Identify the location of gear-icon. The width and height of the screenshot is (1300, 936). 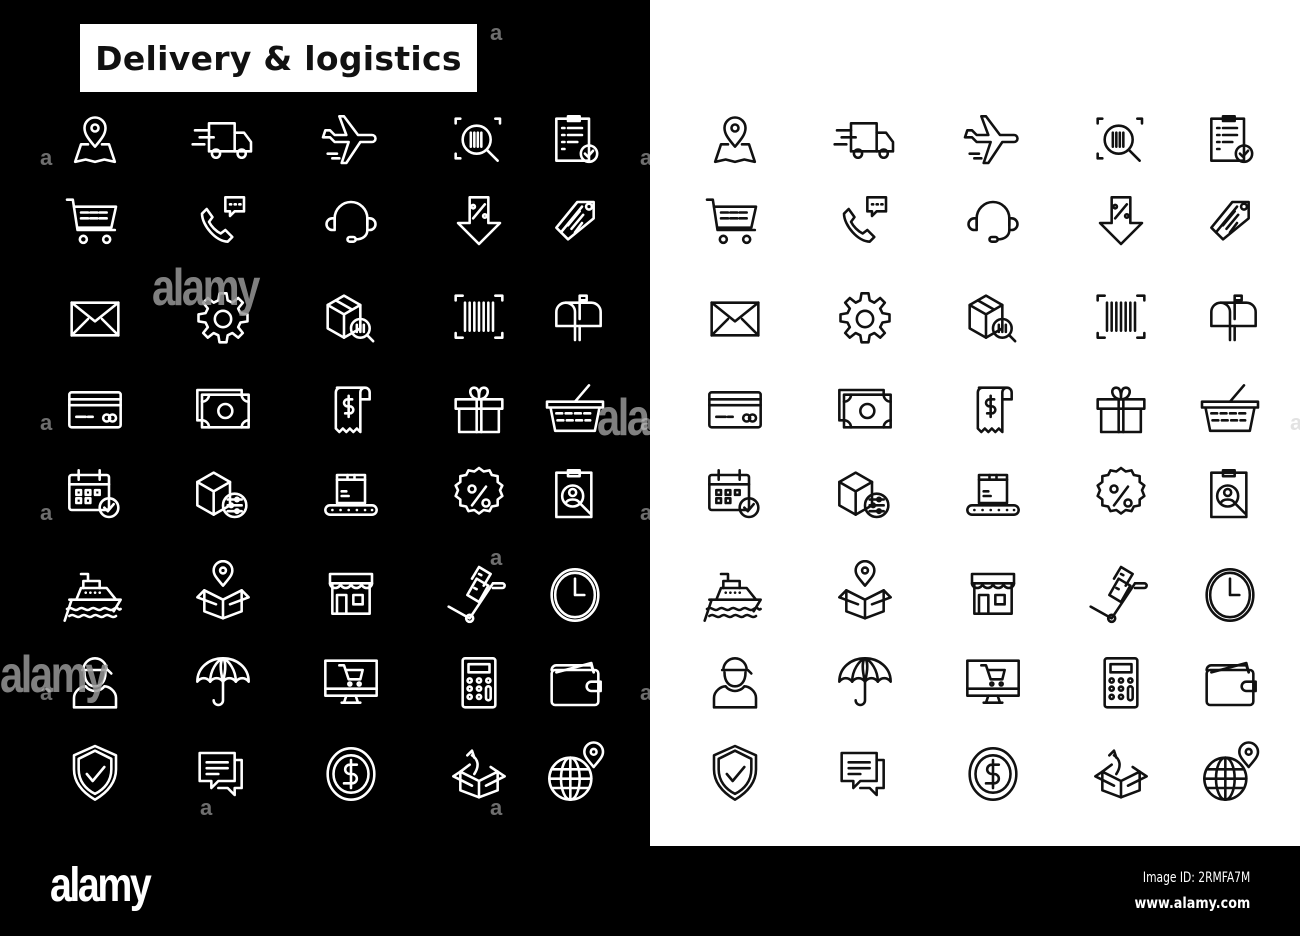
(865, 319).